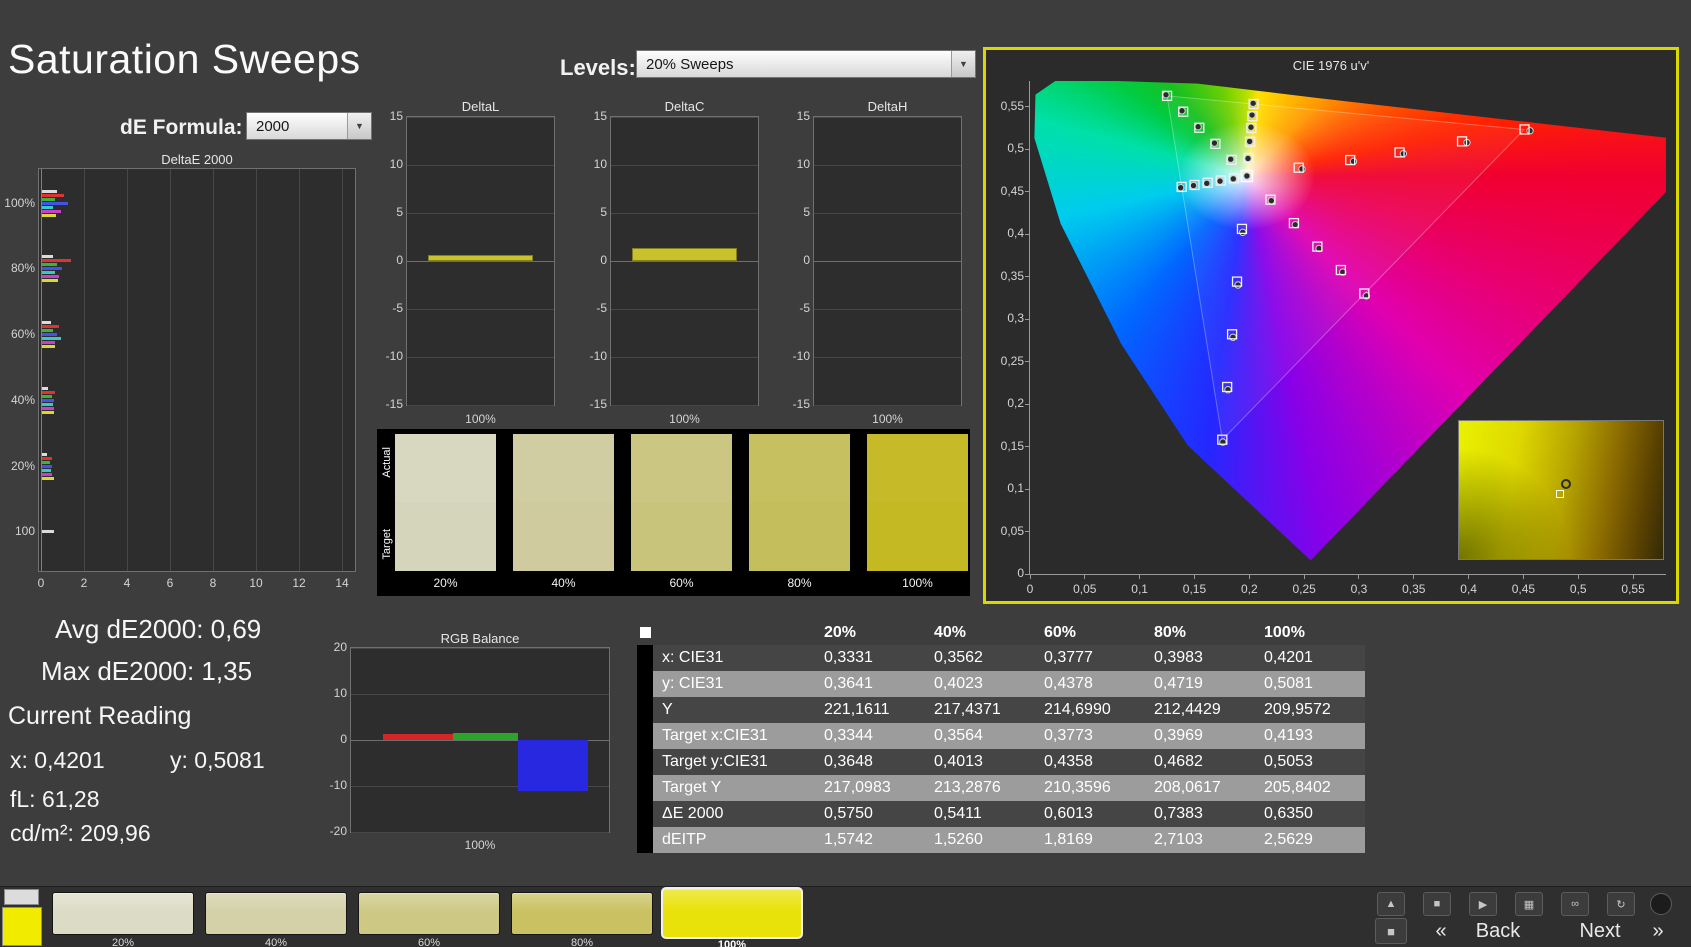  What do you see at coordinates (963, 64) in the screenshot?
I see `chevron-down-icon: ▼` at bounding box center [963, 64].